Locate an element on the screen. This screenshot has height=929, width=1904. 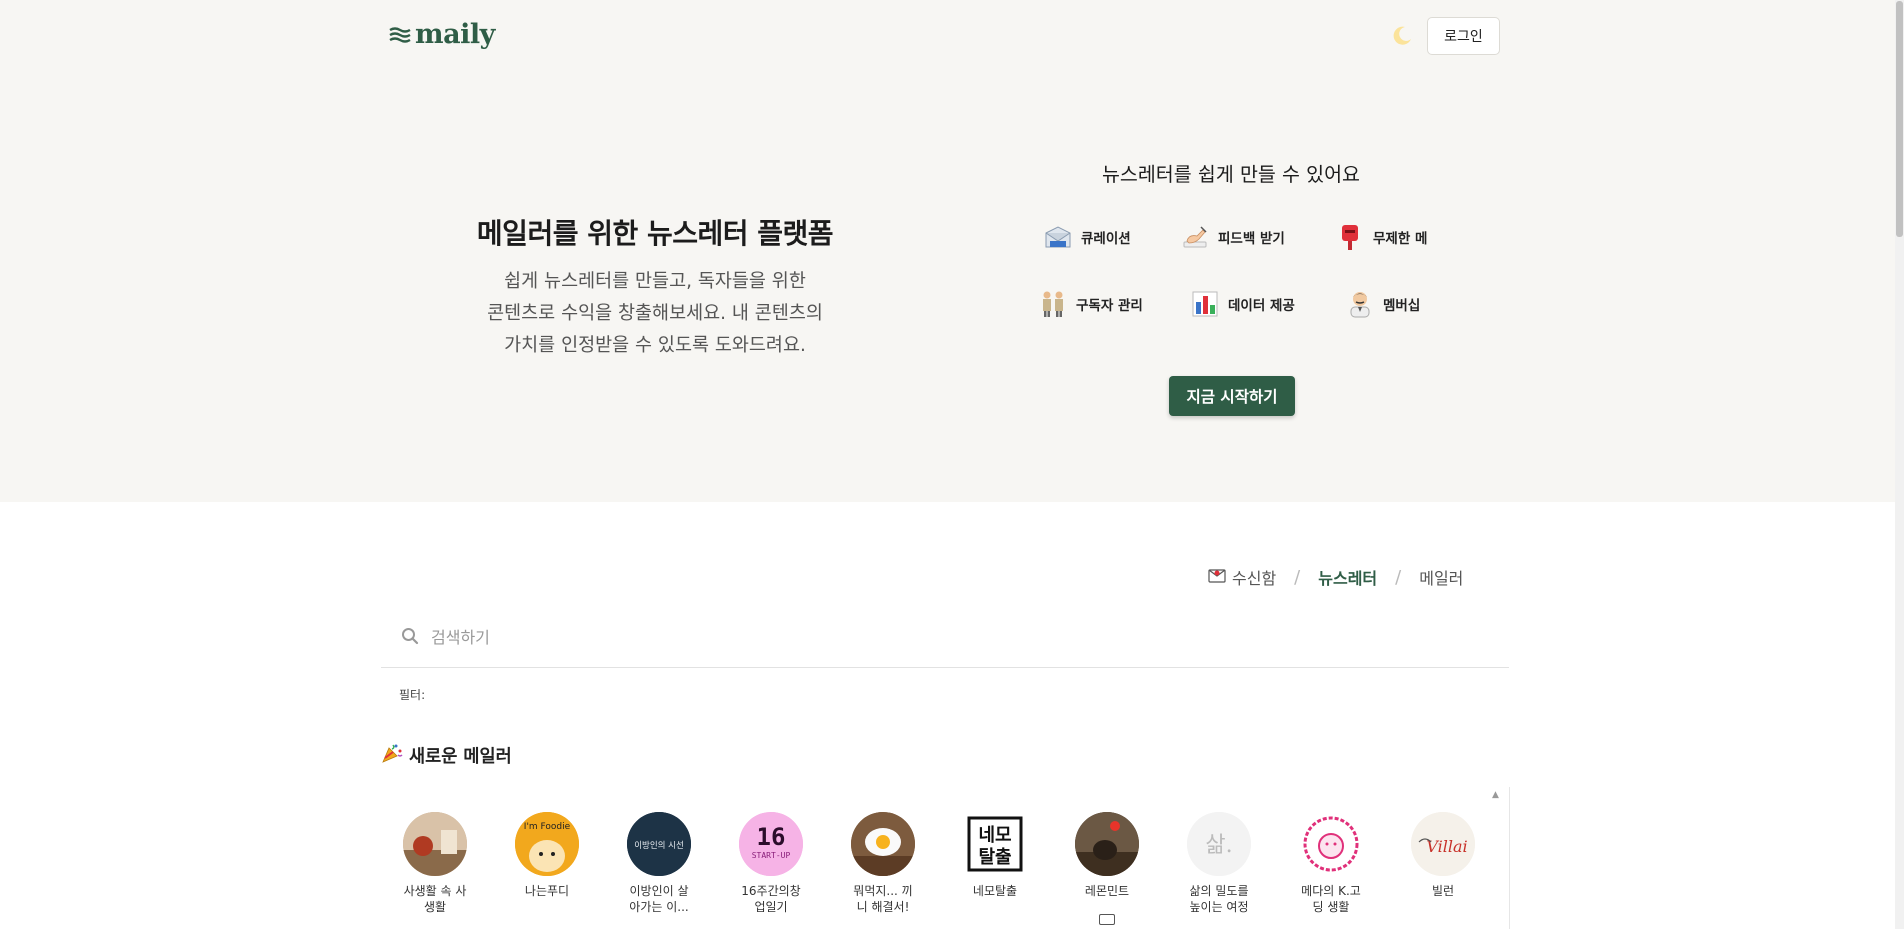
feature-curation: 큐레이션 is located at coordinates (1087, 237).